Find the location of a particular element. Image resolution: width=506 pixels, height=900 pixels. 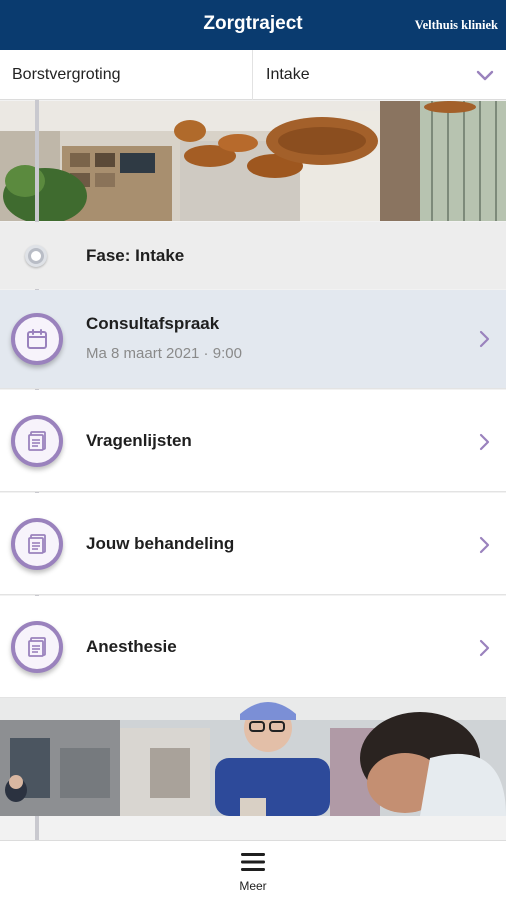

clinic-interior-image is located at coordinates (253, 161).